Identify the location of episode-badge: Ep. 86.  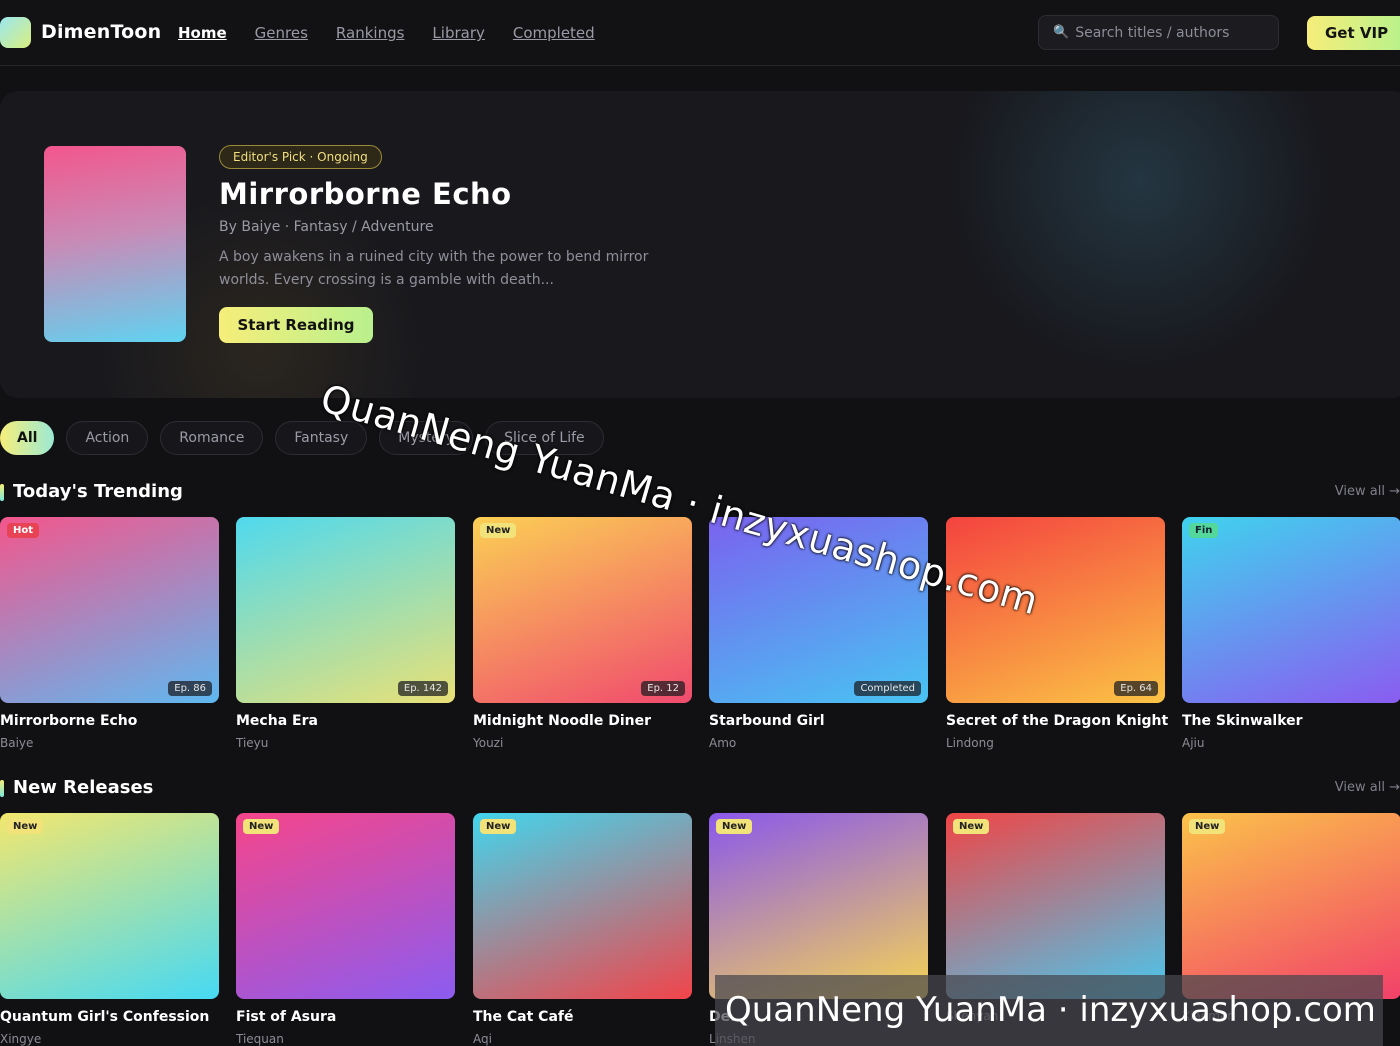
(190, 688).